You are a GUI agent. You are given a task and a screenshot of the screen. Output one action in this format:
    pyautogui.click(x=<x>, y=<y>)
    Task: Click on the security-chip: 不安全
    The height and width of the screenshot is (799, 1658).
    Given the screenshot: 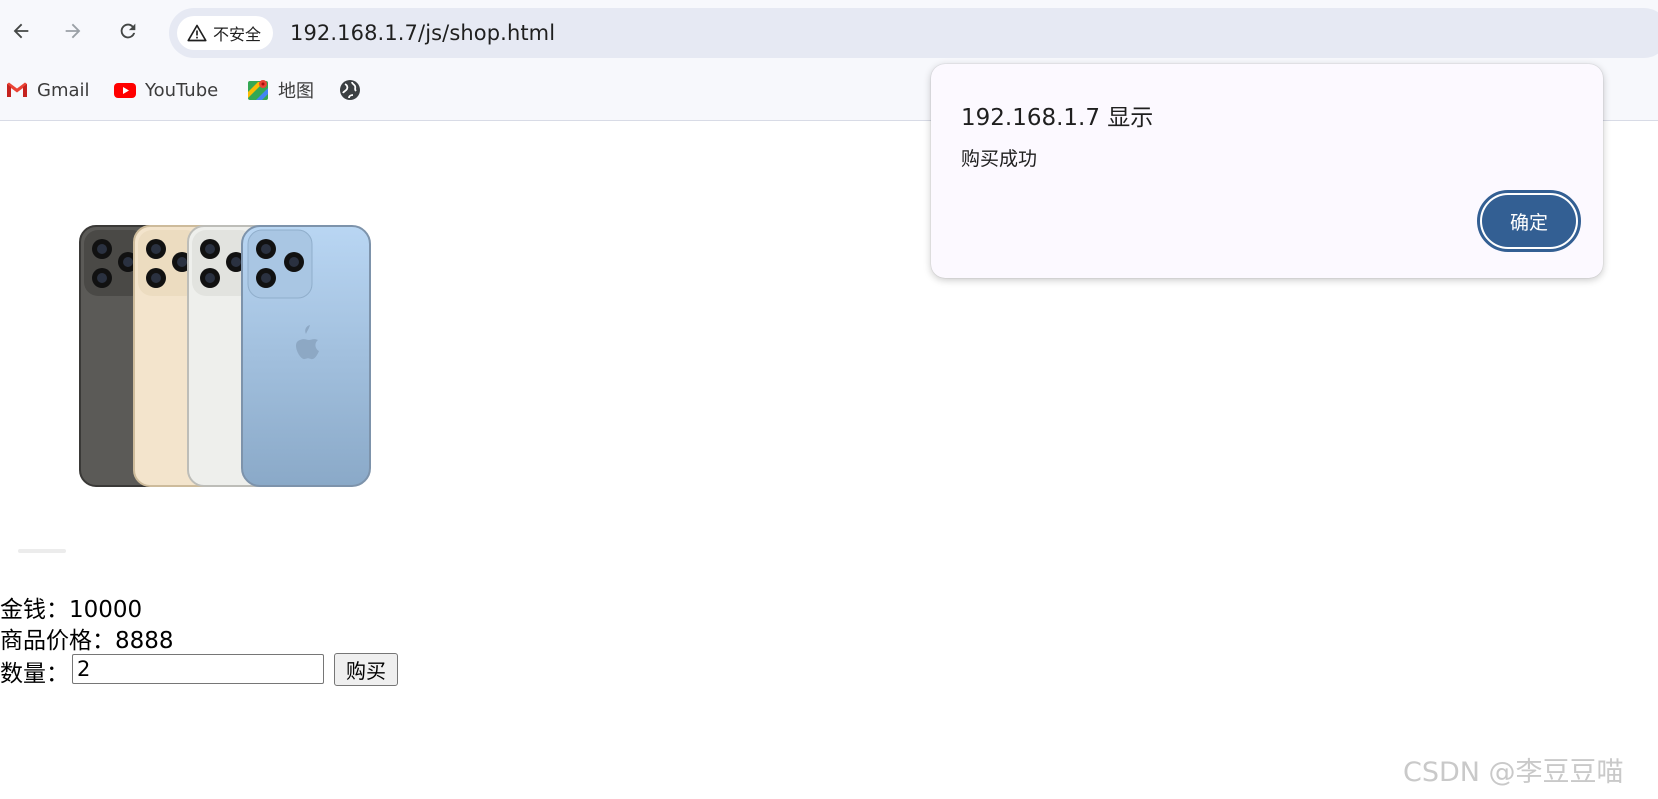 What is the action you would take?
    pyautogui.click(x=225, y=33)
    